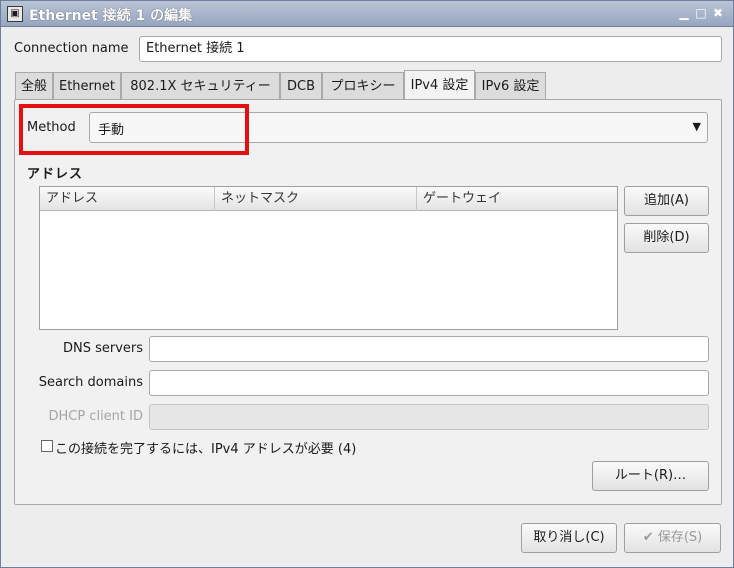  I want to click on column-address: アドレス, so click(127, 199).